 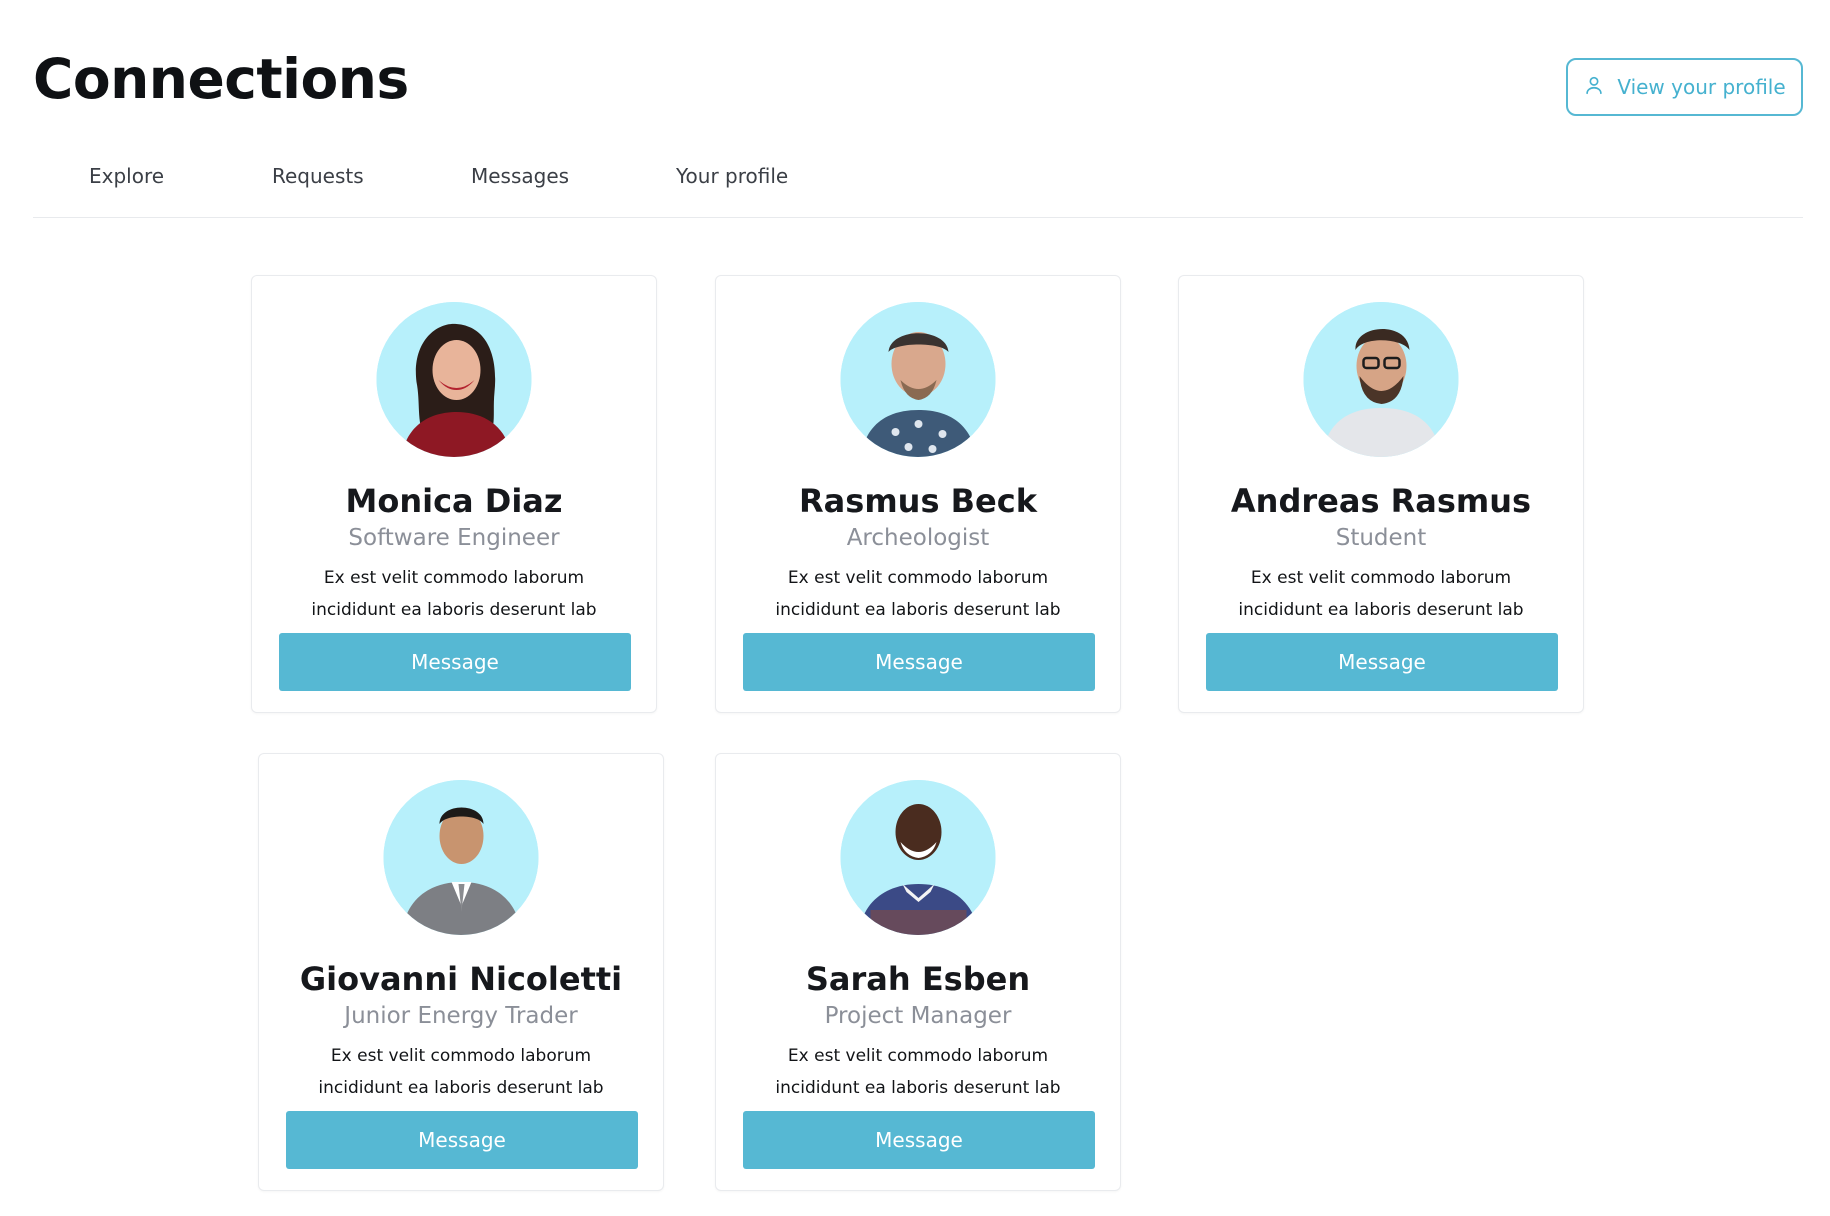 I want to click on user-icon, so click(x=1594, y=87).